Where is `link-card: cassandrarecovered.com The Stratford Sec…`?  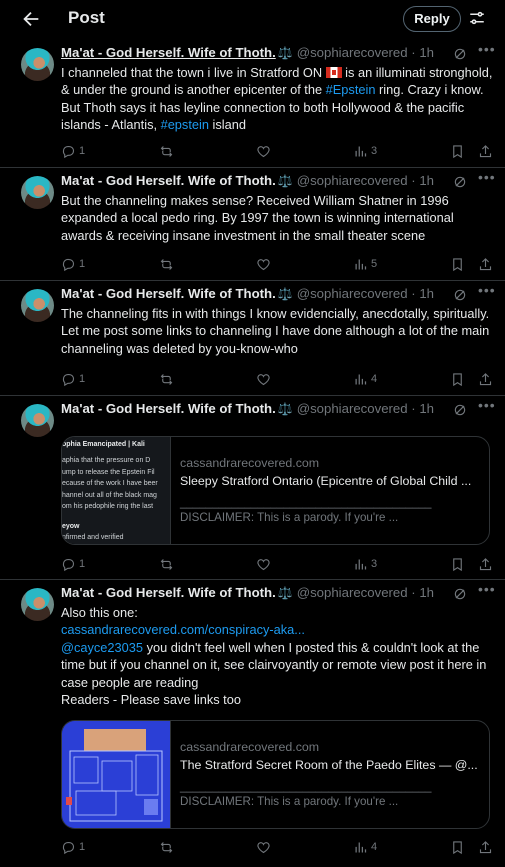
link-card: cassandrarecovered.com The Stratford Sec… is located at coordinates (275, 774).